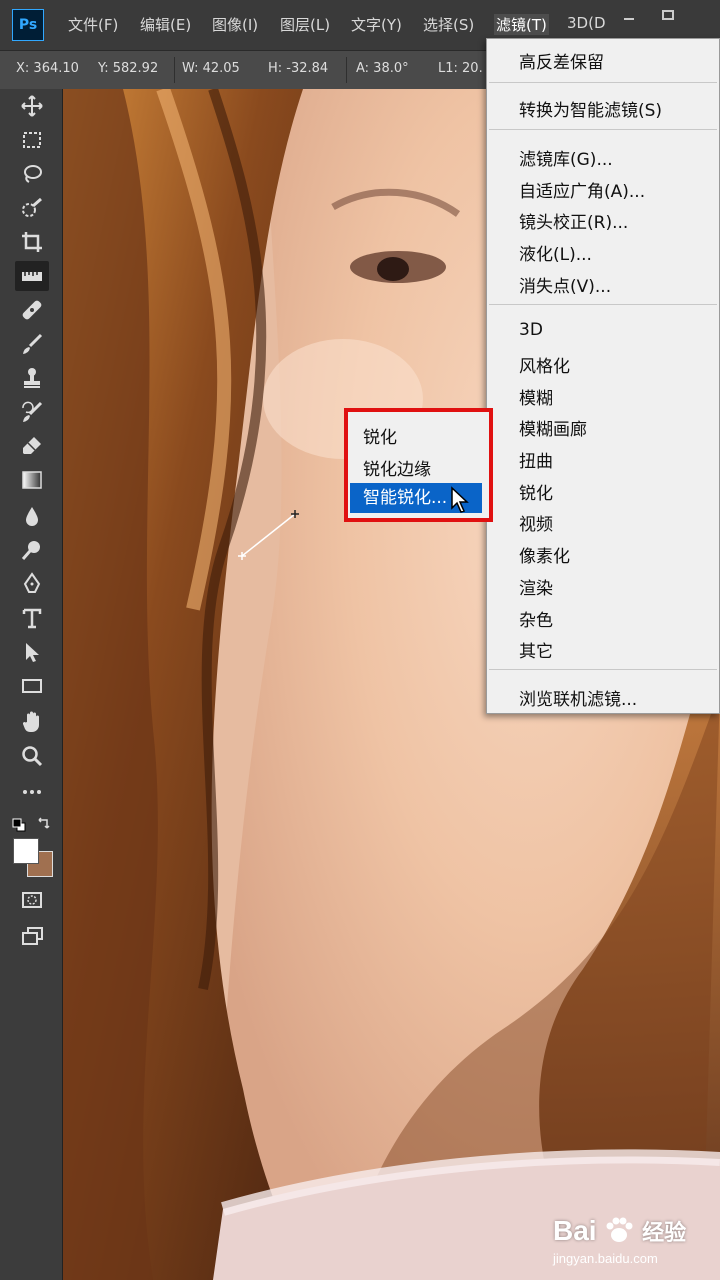  I want to click on swap-colors-icon, so click(44, 823).